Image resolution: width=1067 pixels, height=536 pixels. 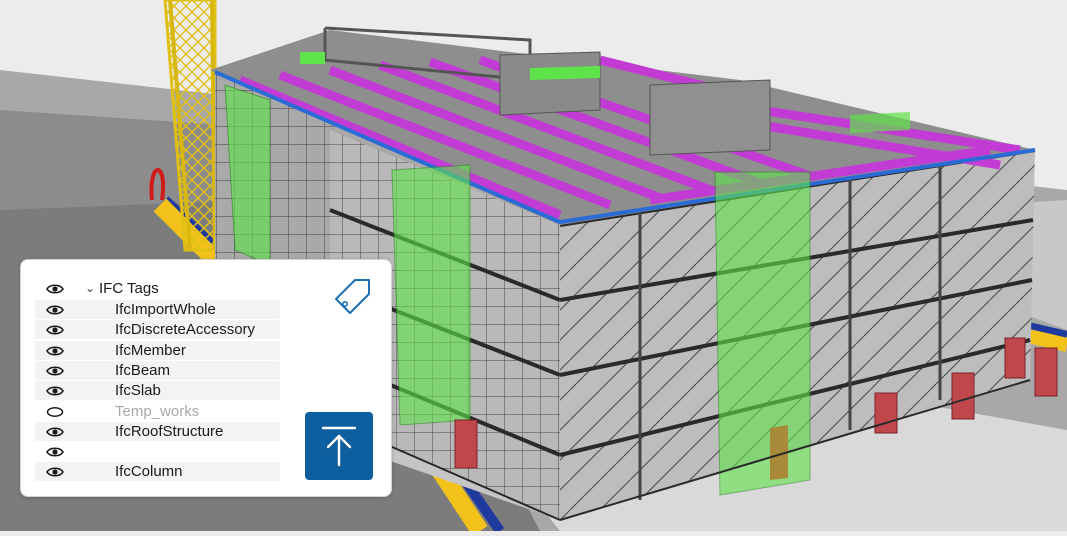 I want to click on list-item-ifcmember: IfcMember, so click(x=157, y=350).